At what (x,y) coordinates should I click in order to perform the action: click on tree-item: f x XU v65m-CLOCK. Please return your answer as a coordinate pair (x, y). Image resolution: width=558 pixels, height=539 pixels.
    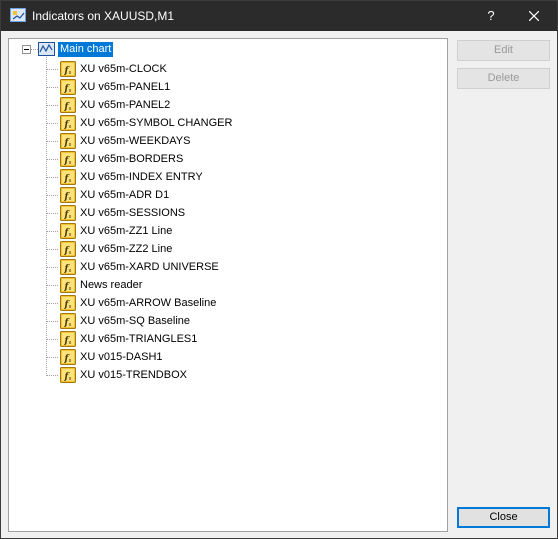
    Looking at the image, I should click on (236, 69).